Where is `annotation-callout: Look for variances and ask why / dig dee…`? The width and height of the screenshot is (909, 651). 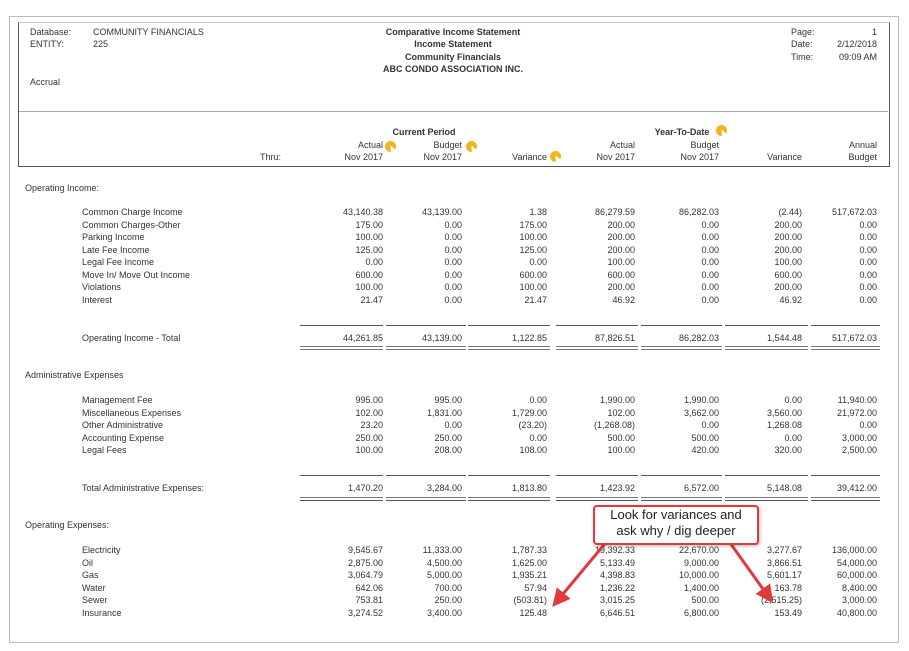
annotation-callout: Look for variances and ask why / dig dee… is located at coordinates (676, 525).